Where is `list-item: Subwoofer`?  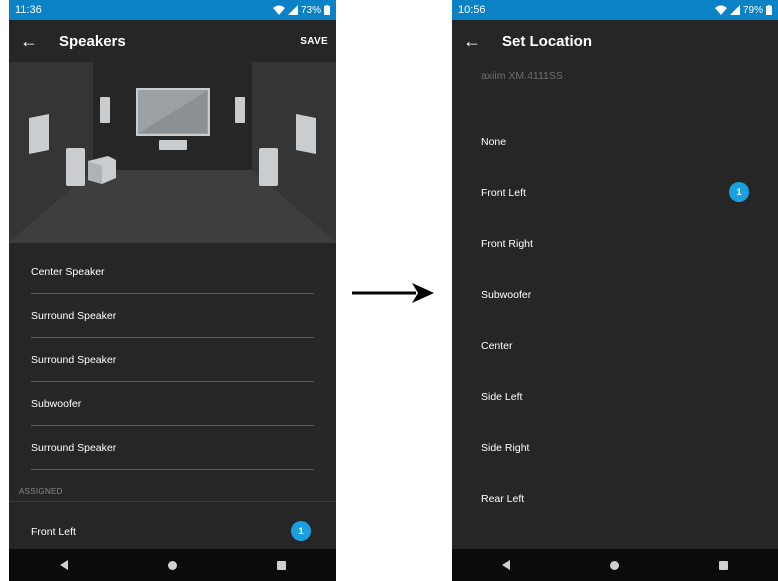 list-item: Subwoofer is located at coordinates (172, 404).